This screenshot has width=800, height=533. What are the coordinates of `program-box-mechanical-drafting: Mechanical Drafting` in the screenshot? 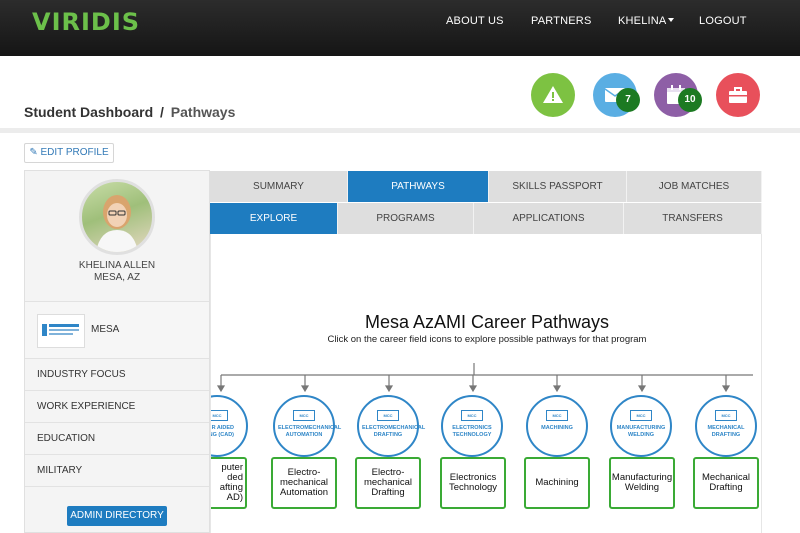 It's located at (726, 483).